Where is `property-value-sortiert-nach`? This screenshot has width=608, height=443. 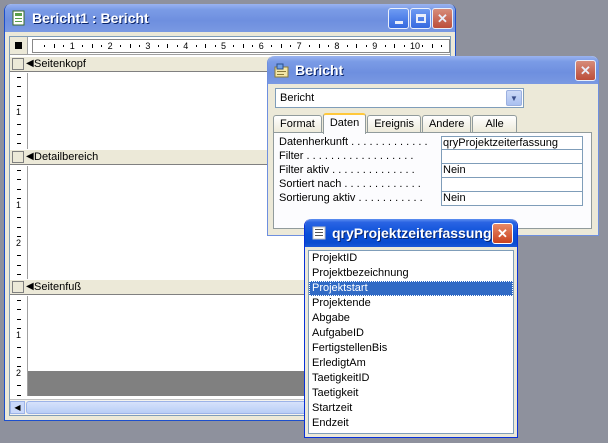
property-value-sortiert-nach is located at coordinates (512, 185).